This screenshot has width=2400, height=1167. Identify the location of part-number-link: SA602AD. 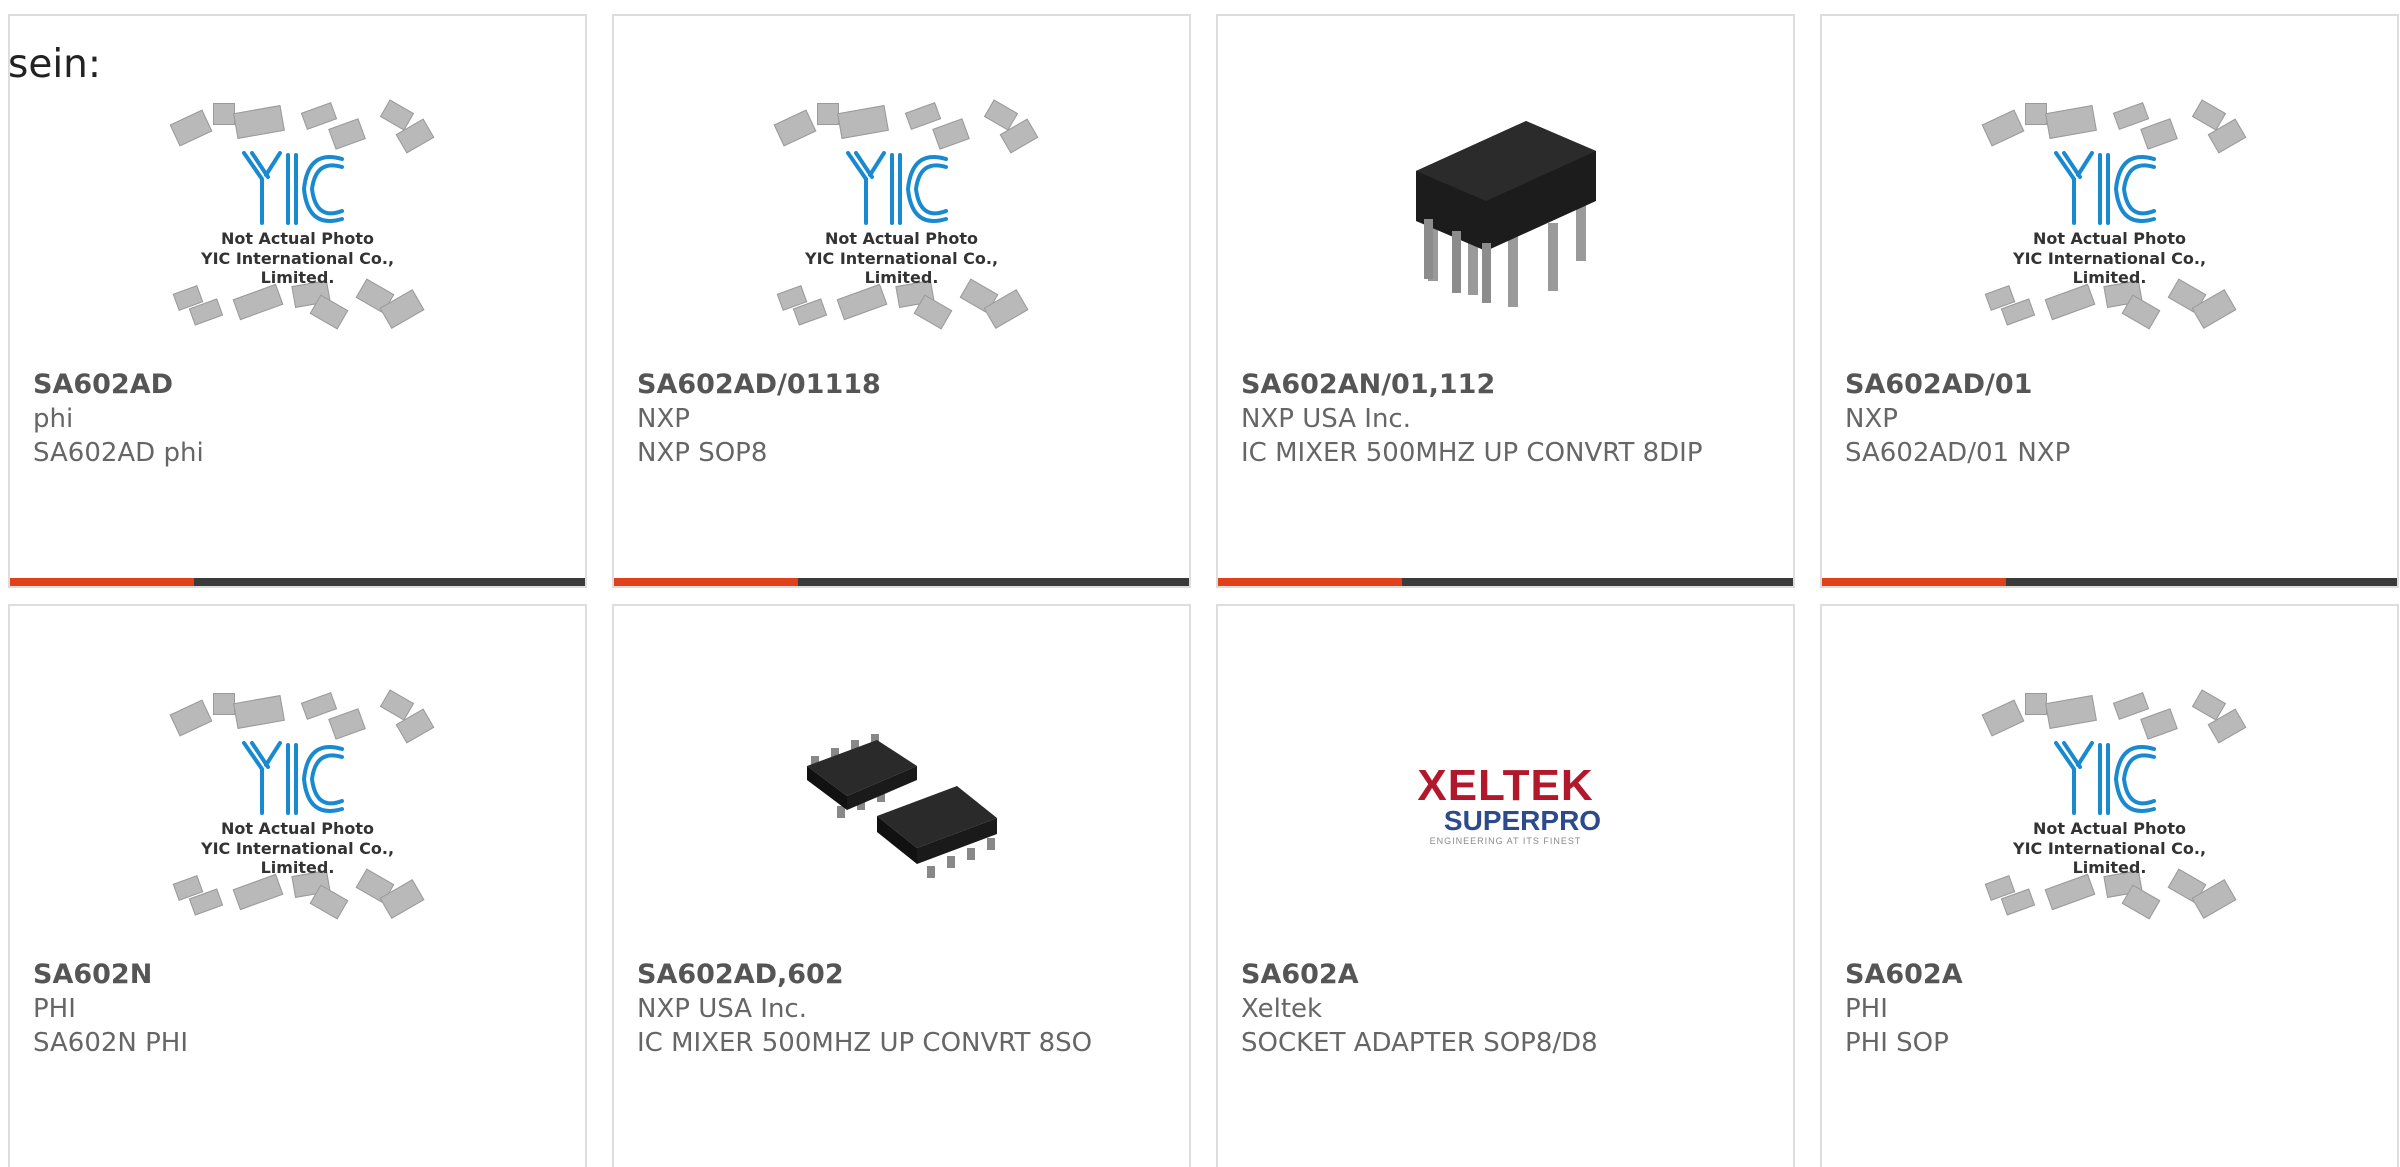
(299, 385).